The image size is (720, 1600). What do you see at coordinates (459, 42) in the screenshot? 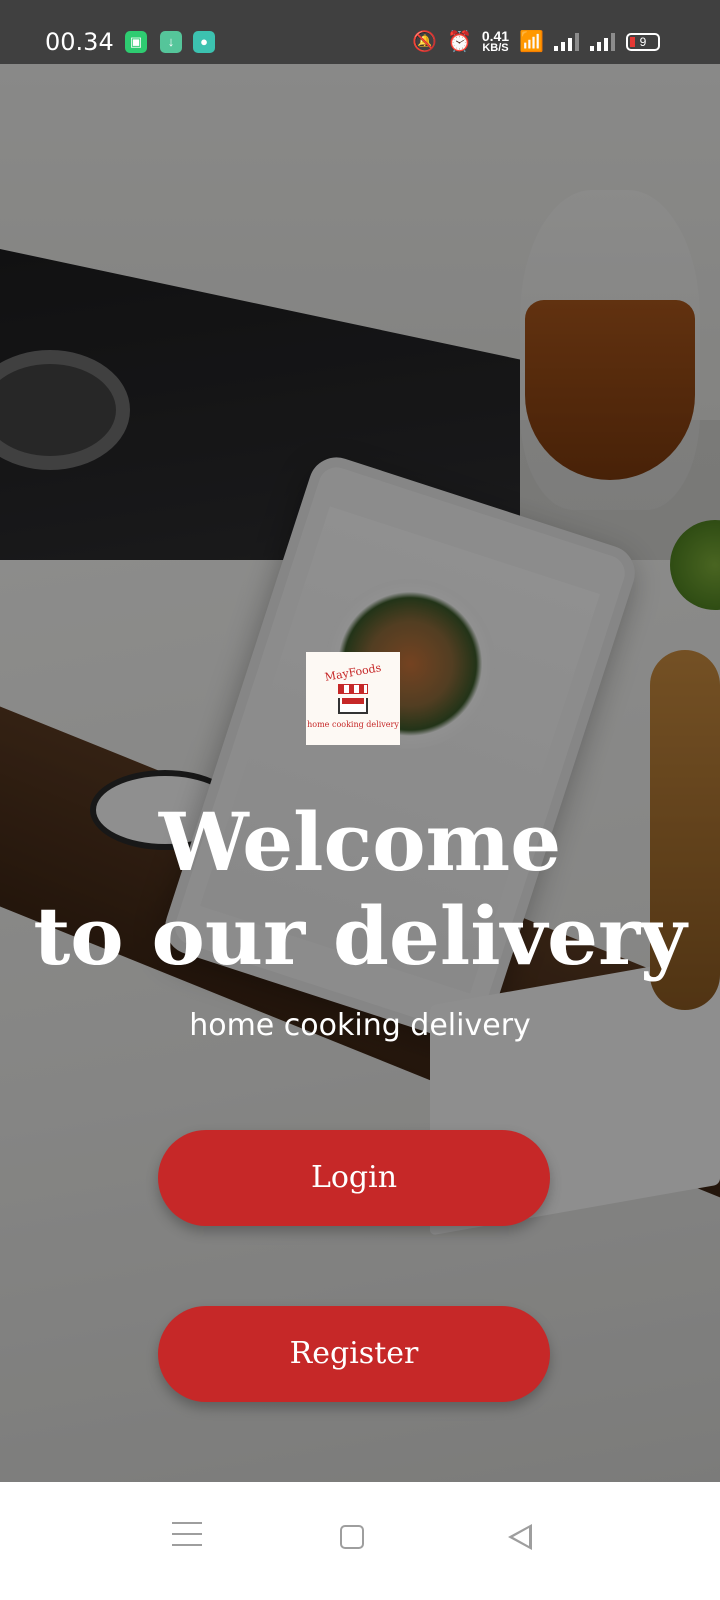
I see `alarm-icon: ⏰` at bounding box center [459, 42].